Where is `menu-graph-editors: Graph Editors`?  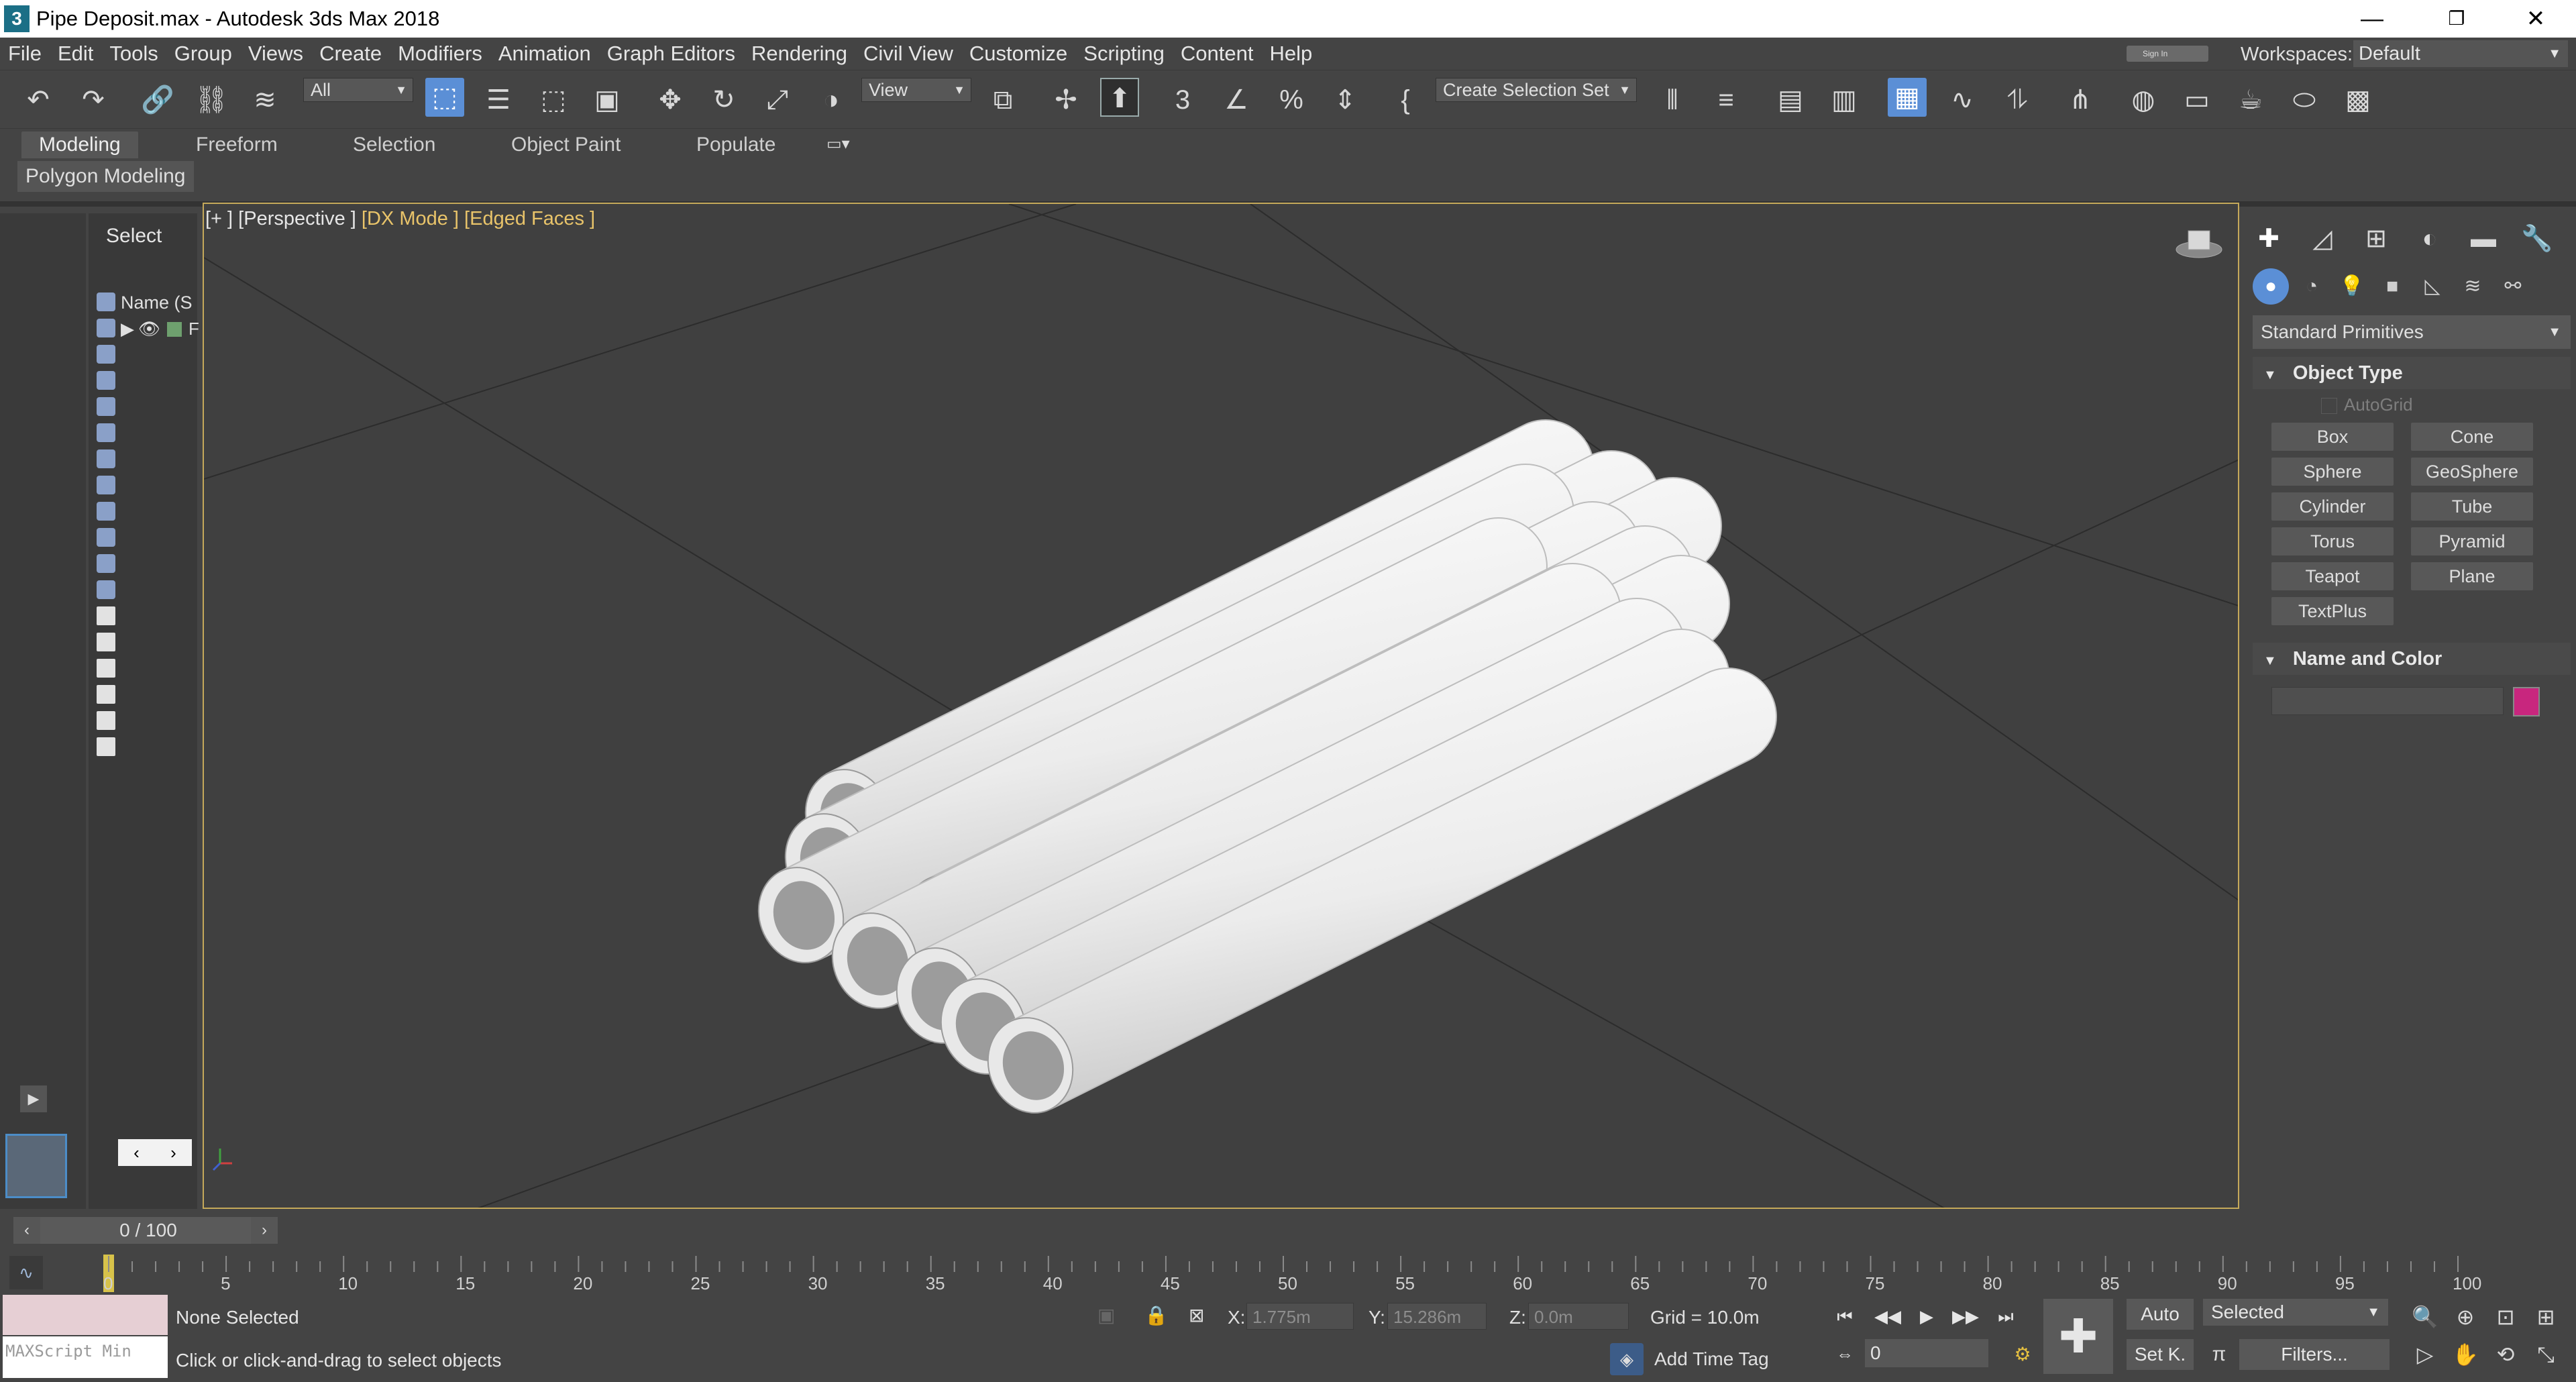 menu-graph-editors: Graph Editors is located at coordinates (671, 54).